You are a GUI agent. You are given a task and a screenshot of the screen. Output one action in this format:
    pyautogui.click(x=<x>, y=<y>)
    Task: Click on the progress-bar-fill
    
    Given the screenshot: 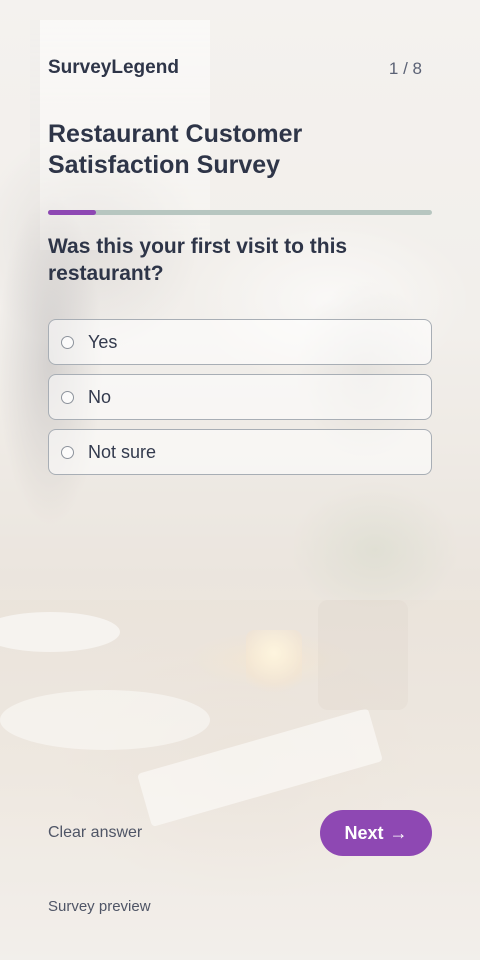 What is the action you would take?
    pyautogui.click(x=72, y=212)
    